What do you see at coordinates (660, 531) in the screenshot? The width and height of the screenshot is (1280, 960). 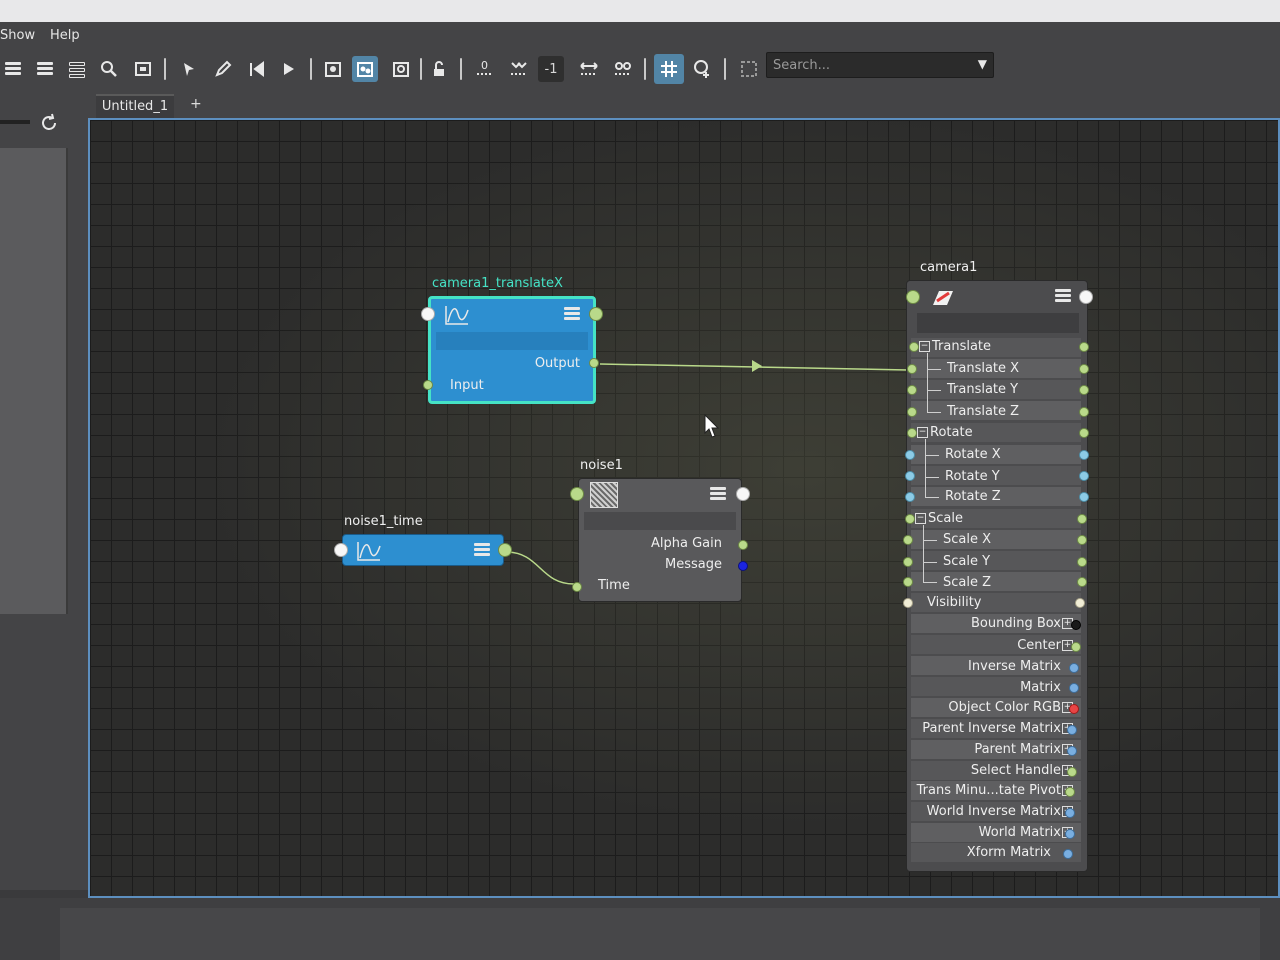 I see `noise-node: noise1 Alpha Gain Message Time` at bounding box center [660, 531].